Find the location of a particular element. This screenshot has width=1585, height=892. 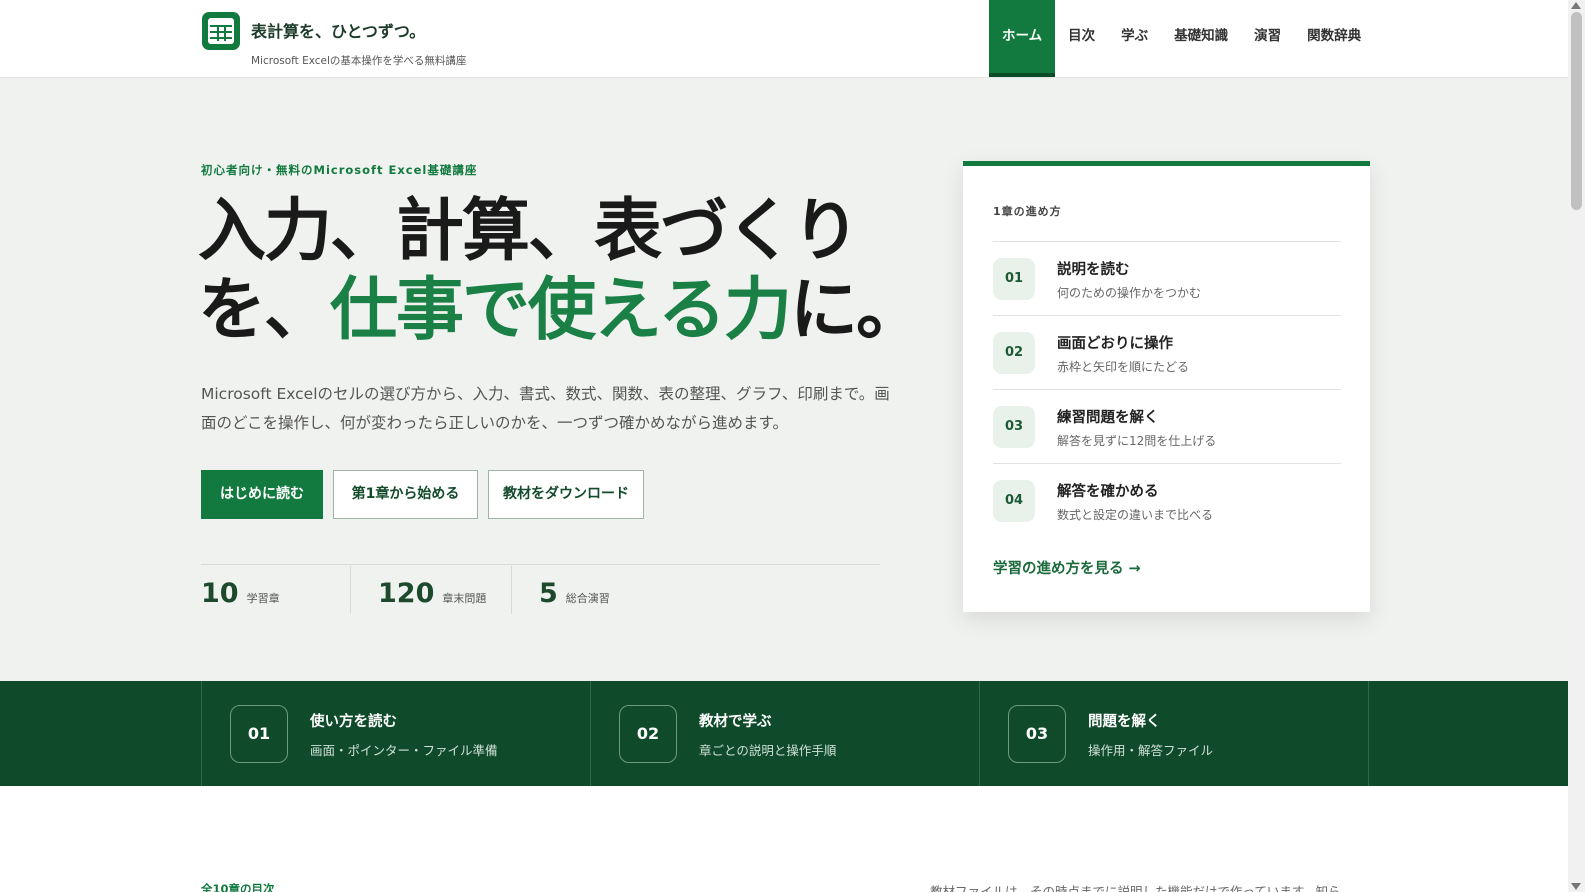

stat-problems: 120 章末問題 is located at coordinates (432, 602).